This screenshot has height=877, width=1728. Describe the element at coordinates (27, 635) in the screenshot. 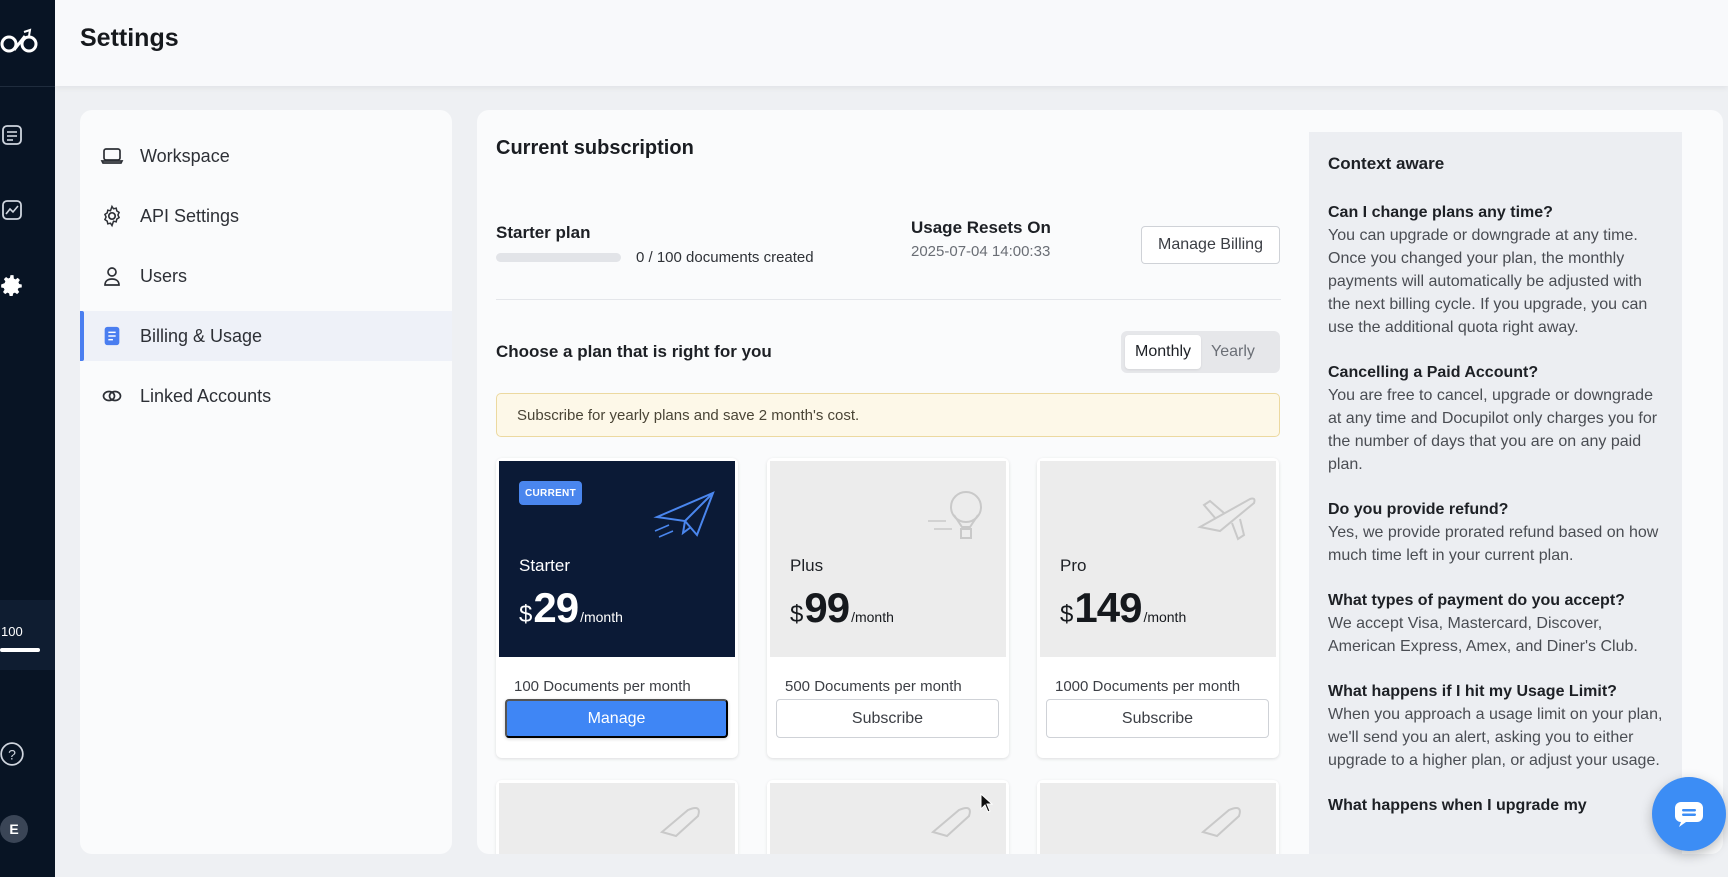

I see `rail-usage-widget: 100` at that location.